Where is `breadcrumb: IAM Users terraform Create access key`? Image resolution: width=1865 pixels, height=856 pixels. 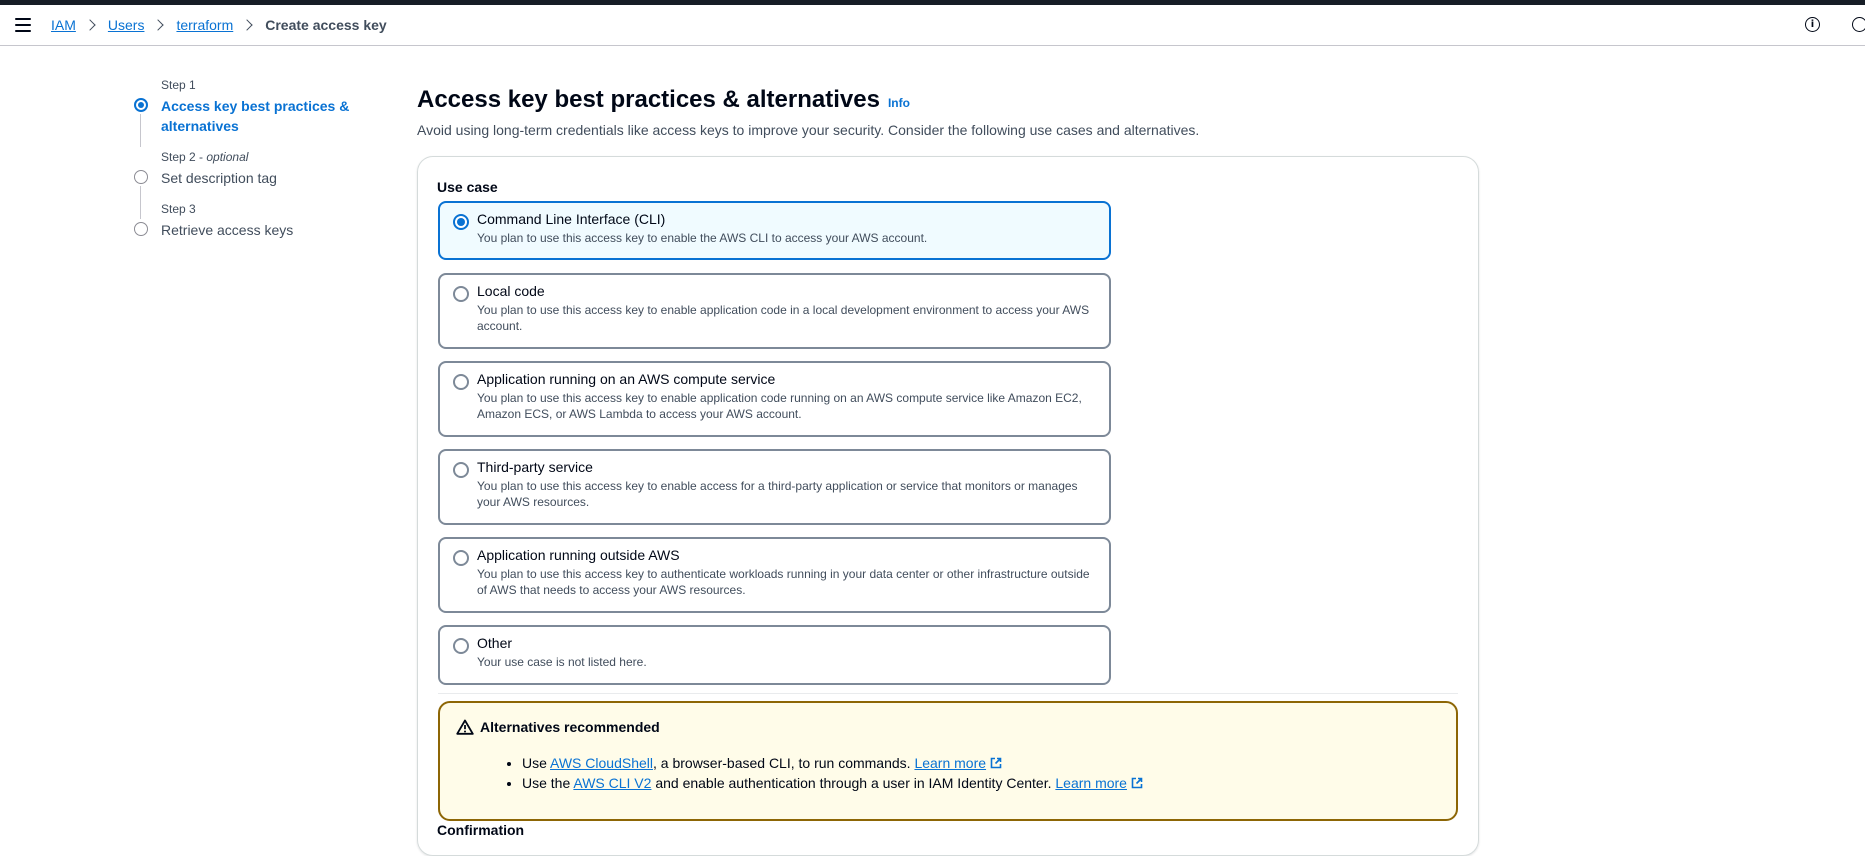
breadcrumb: IAM Users terraform Create access key is located at coordinates (219, 25).